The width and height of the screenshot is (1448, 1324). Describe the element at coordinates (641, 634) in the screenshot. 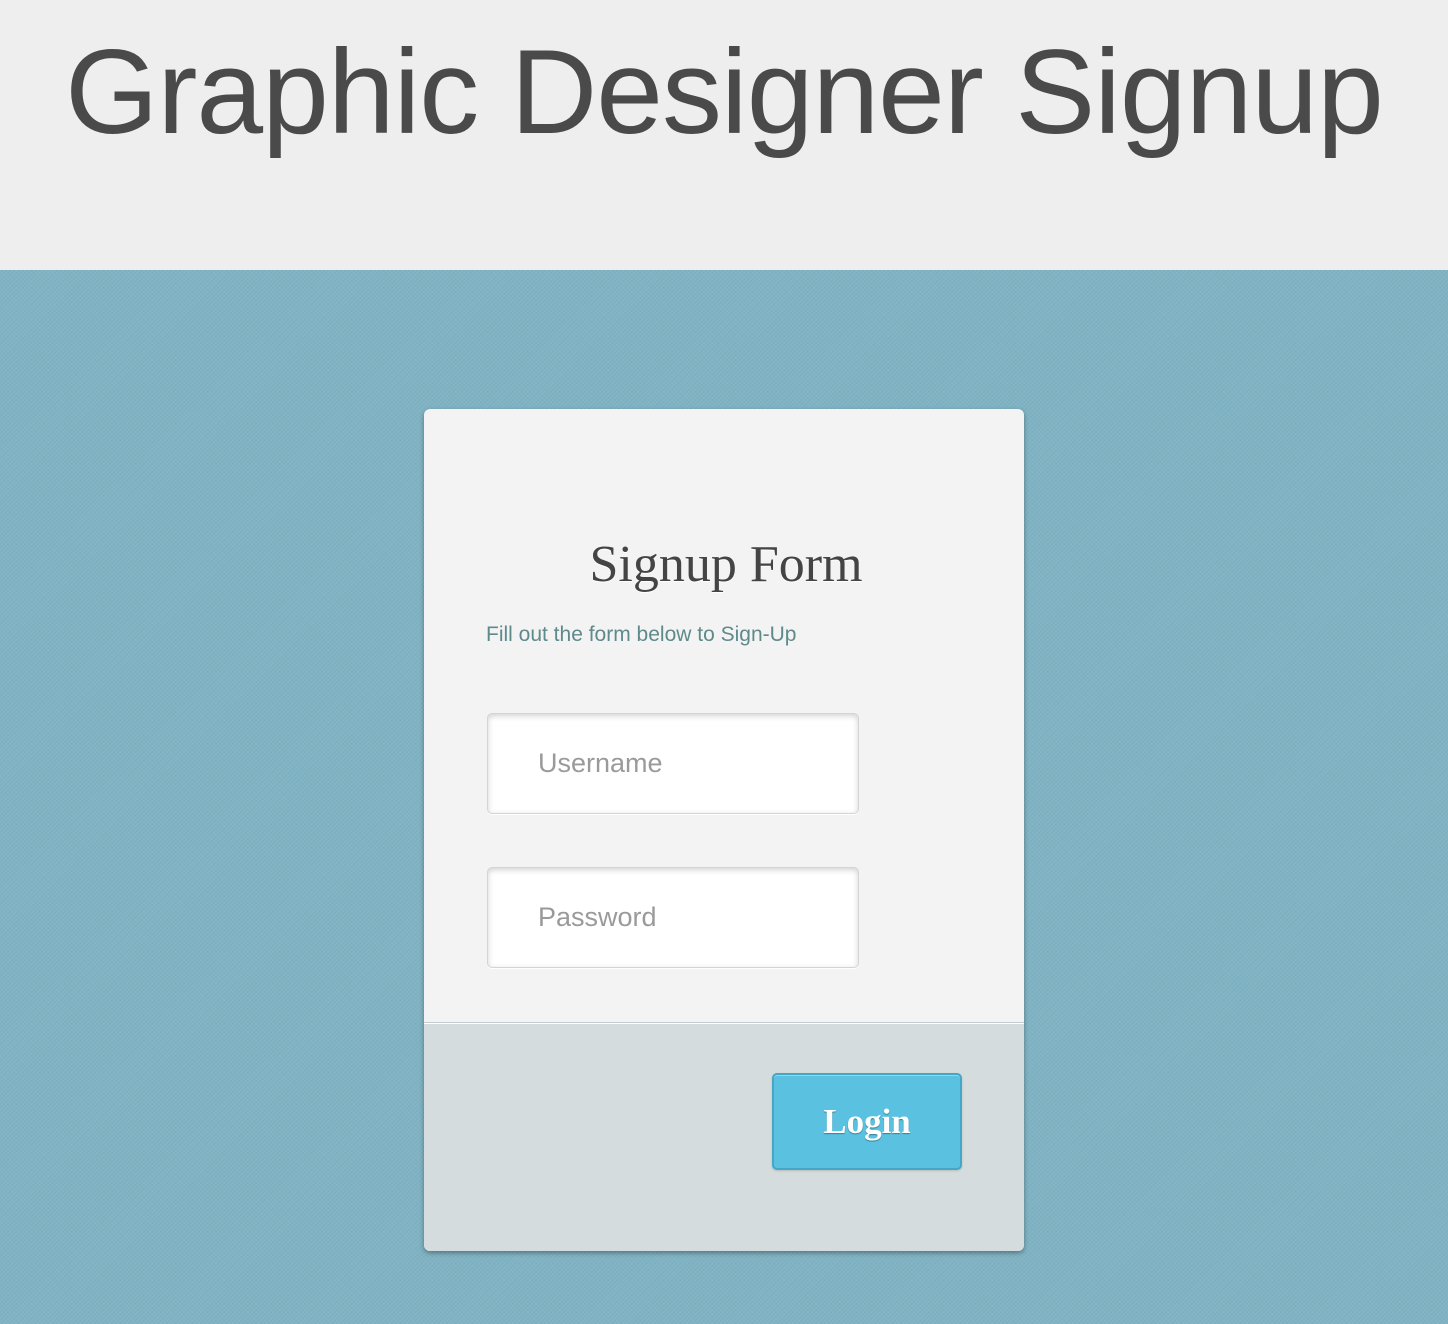

I see `form-subtitle: Fill out the form below to Sign-Up` at that location.